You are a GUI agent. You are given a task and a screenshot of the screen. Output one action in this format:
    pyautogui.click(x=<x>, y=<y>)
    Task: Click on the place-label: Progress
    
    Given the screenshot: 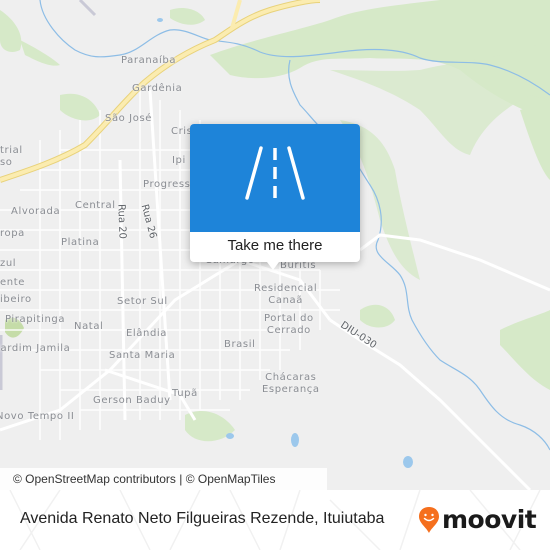 What is the action you would take?
    pyautogui.click(x=167, y=184)
    